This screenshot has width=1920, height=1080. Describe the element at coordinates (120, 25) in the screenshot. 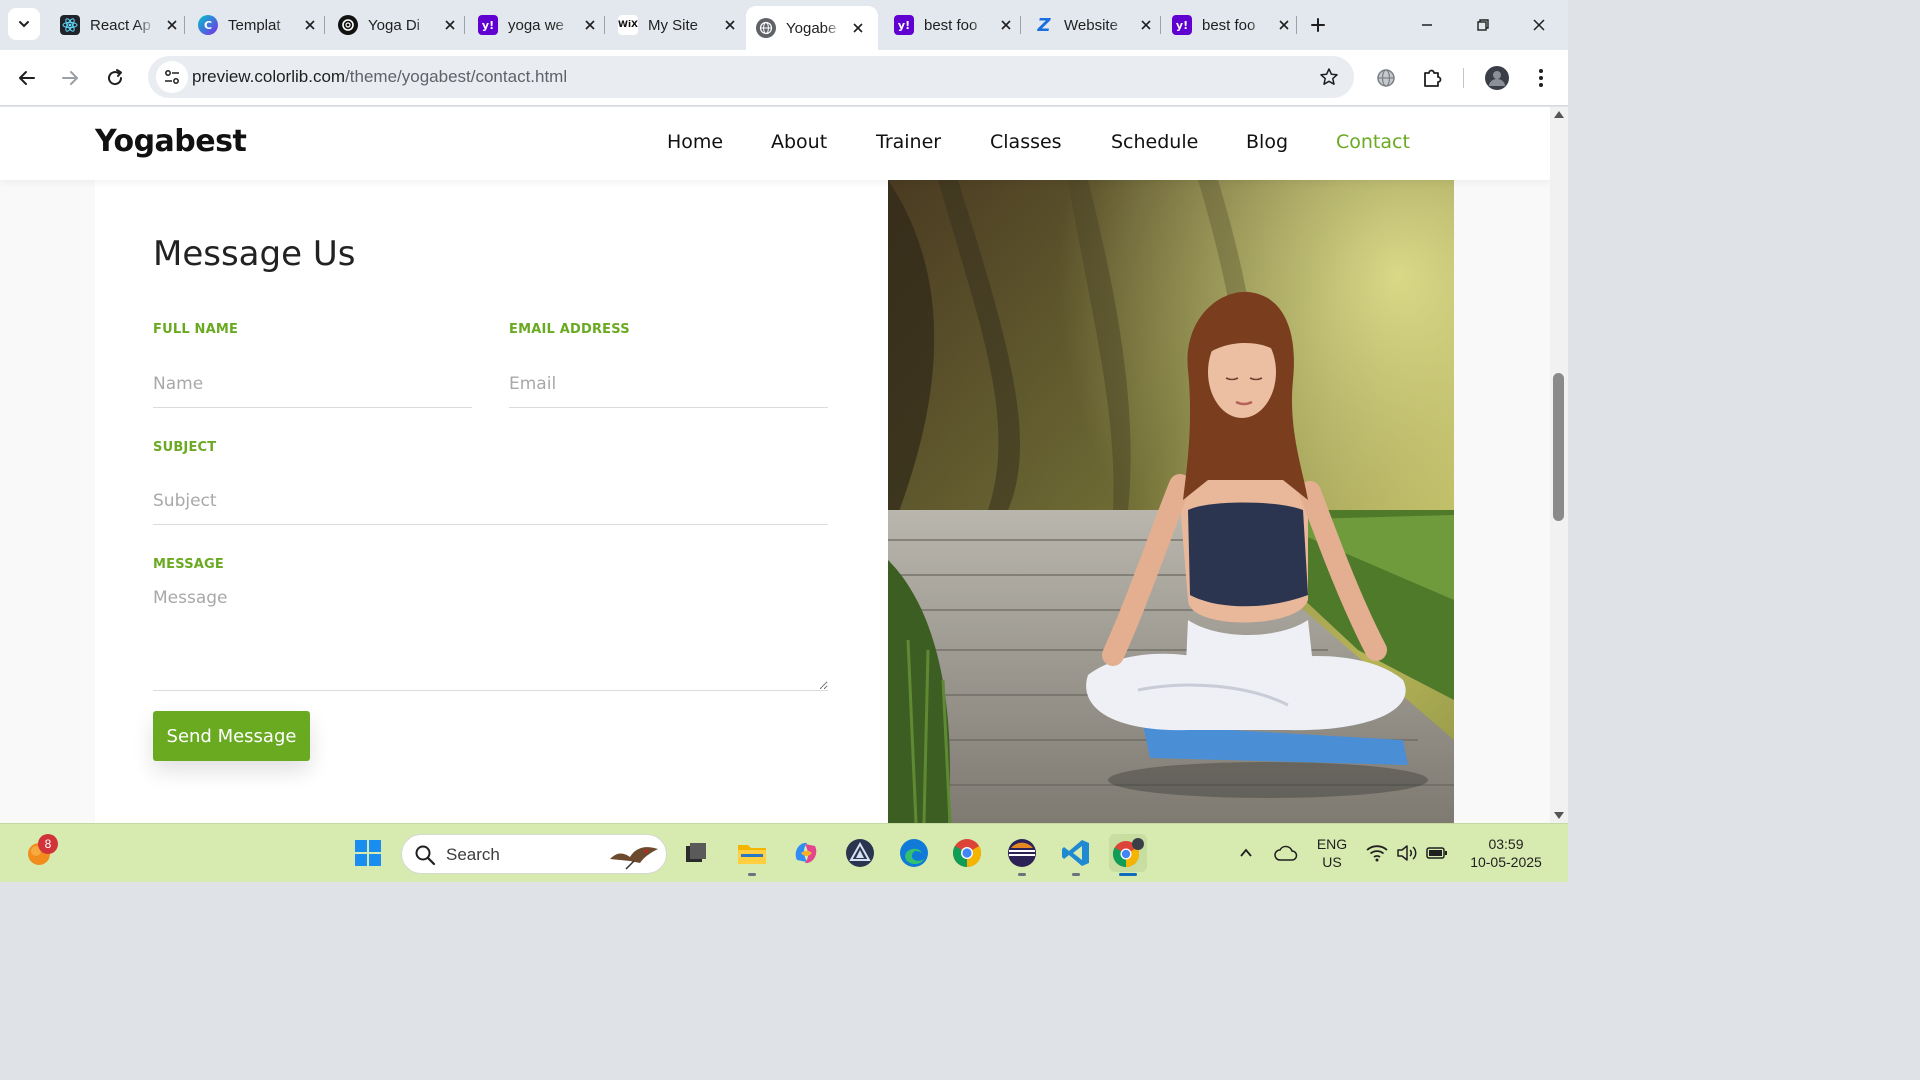

I see `tab-title: React Ap` at that location.